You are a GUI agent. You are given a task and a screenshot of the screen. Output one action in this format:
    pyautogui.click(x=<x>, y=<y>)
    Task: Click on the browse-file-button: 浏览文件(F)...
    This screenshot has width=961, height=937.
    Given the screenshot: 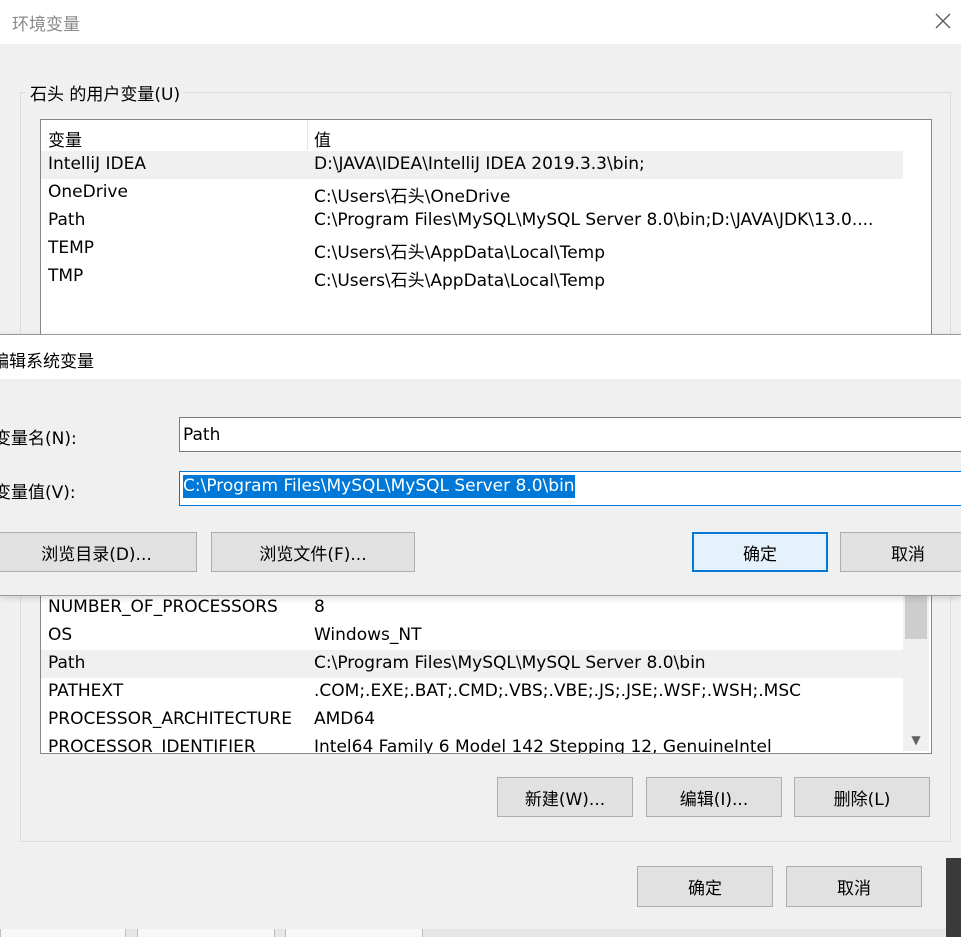 What is the action you would take?
    pyautogui.click(x=313, y=552)
    